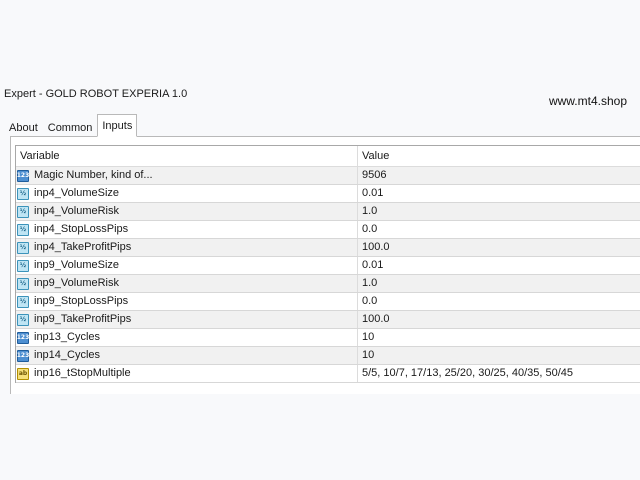 This screenshot has width=640, height=480. What do you see at coordinates (320, 95) in the screenshot?
I see `window-title-bar: Expert - GOLD ROBOT EXPERIA 1.0` at bounding box center [320, 95].